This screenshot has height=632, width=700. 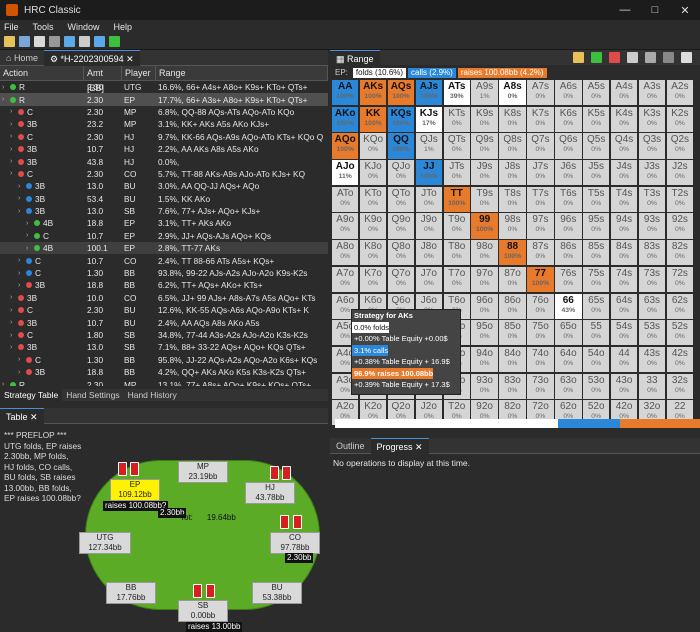 What do you see at coordinates (596, 199) in the screenshot?
I see `hand-cell-t5s: T5s 0%` at bounding box center [596, 199].